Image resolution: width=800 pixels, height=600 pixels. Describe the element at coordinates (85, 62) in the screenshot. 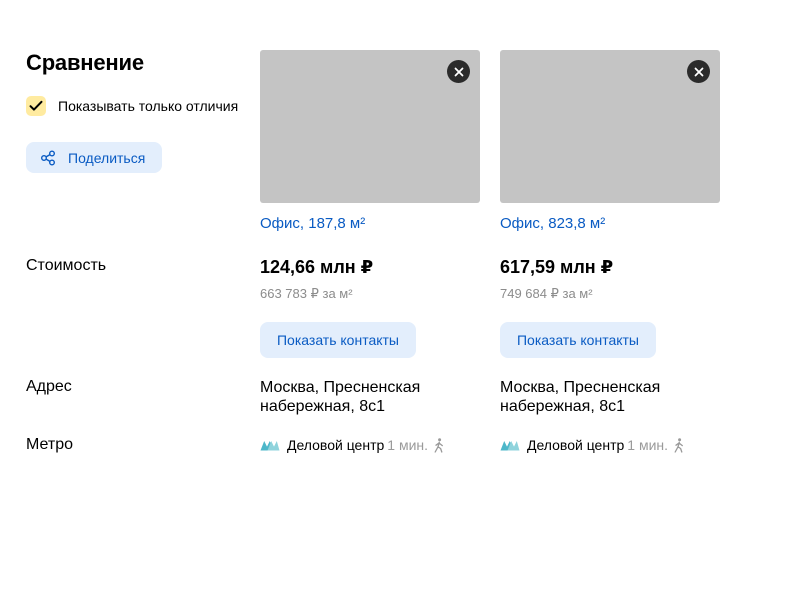

I see `page-title: Сравнение` at that location.